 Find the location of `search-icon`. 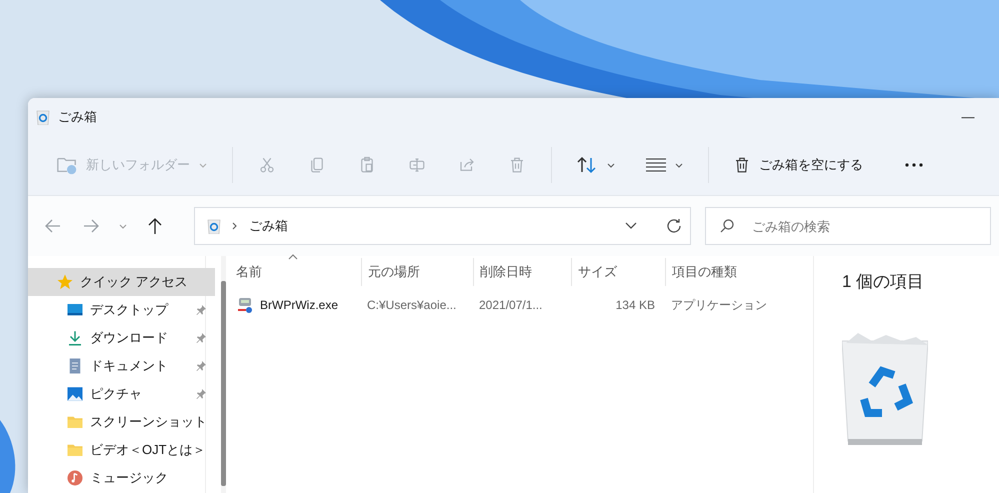

search-icon is located at coordinates (727, 226).